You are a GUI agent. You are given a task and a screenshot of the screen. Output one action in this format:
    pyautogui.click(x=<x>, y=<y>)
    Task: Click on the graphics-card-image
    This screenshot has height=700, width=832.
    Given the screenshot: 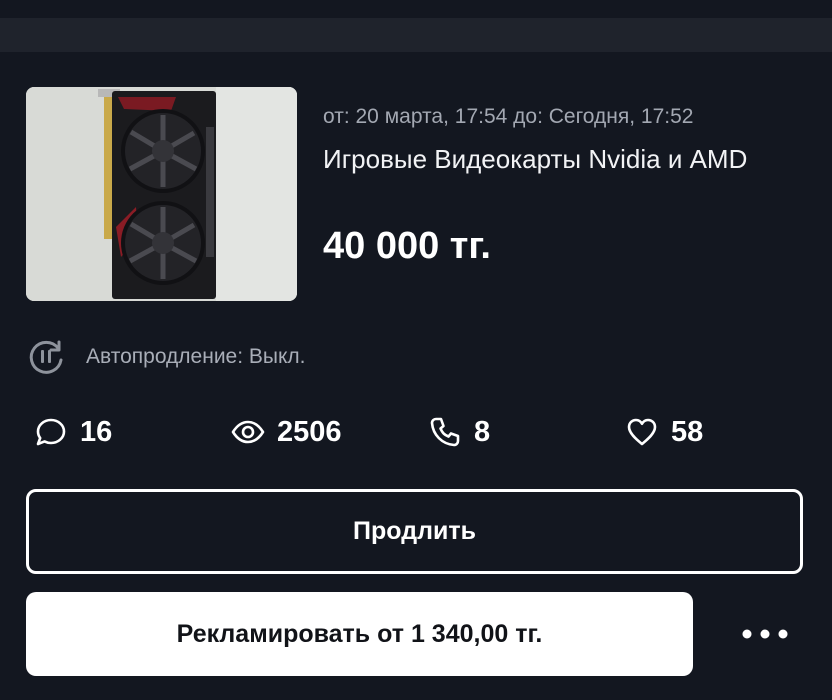 What is the action you would take?
    pyautogui.click(x=161, y=194)
    